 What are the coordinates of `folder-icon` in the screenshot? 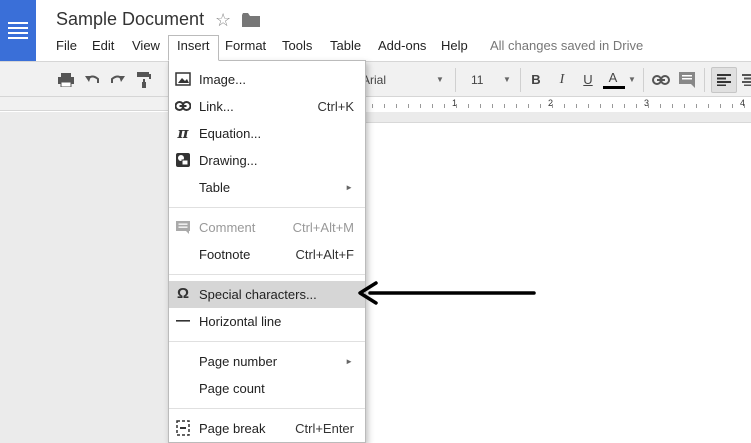 It's located at (251, 20).